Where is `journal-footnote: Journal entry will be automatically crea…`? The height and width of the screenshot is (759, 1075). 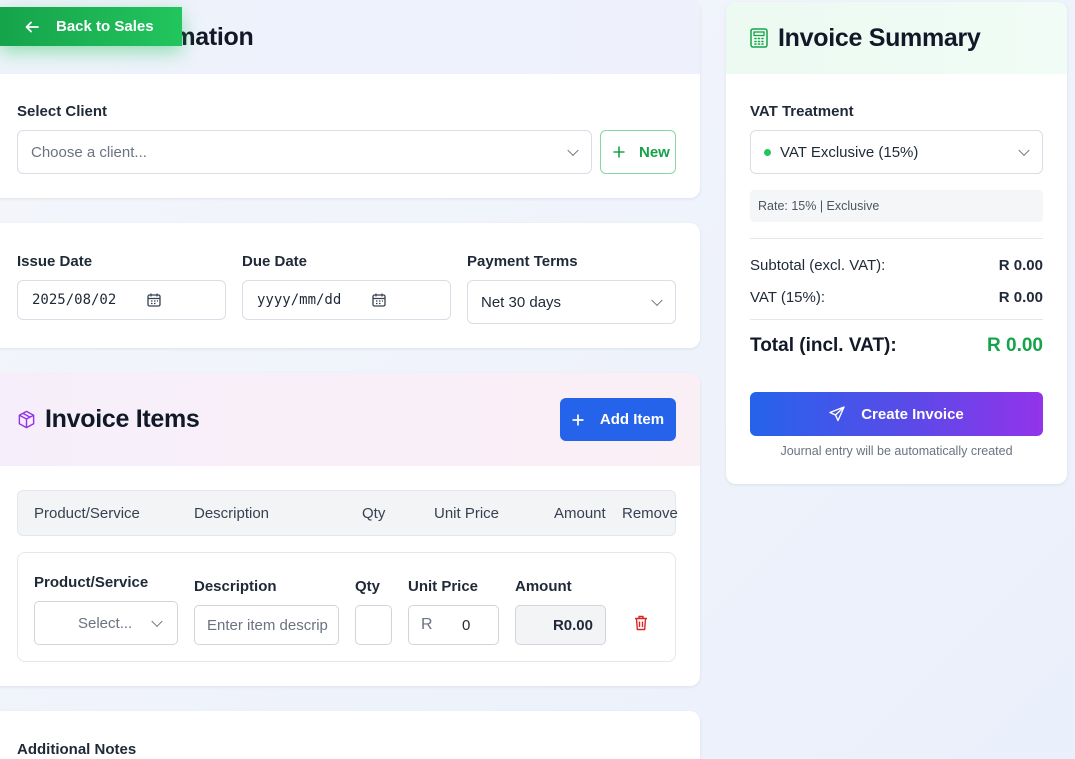 journal-footnote: Journal entry will be automatically crea… is located at coordinates (896, 451).